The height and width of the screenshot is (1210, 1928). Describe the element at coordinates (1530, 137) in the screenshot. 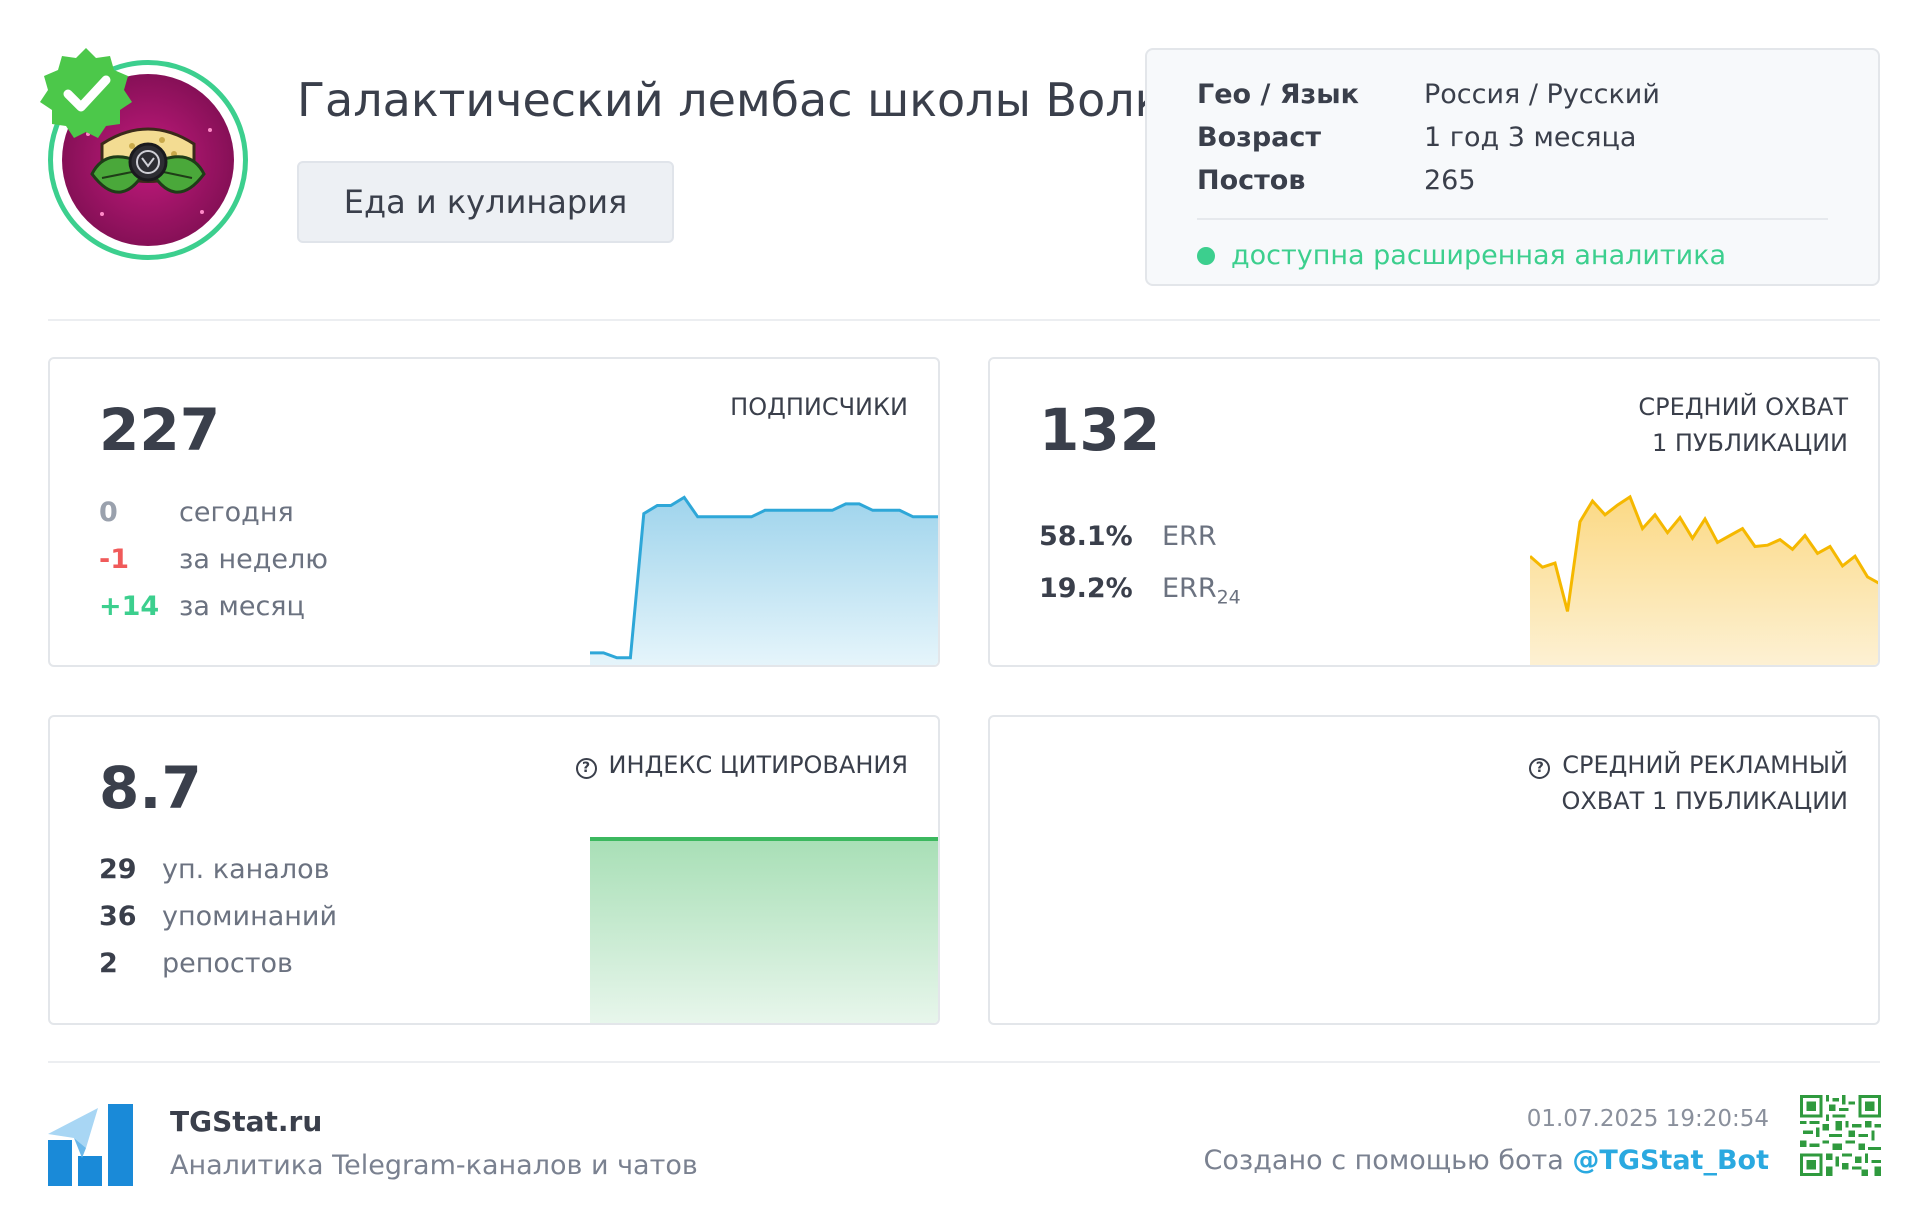

I see `age-value: 1 год 3 месяца` at that location.